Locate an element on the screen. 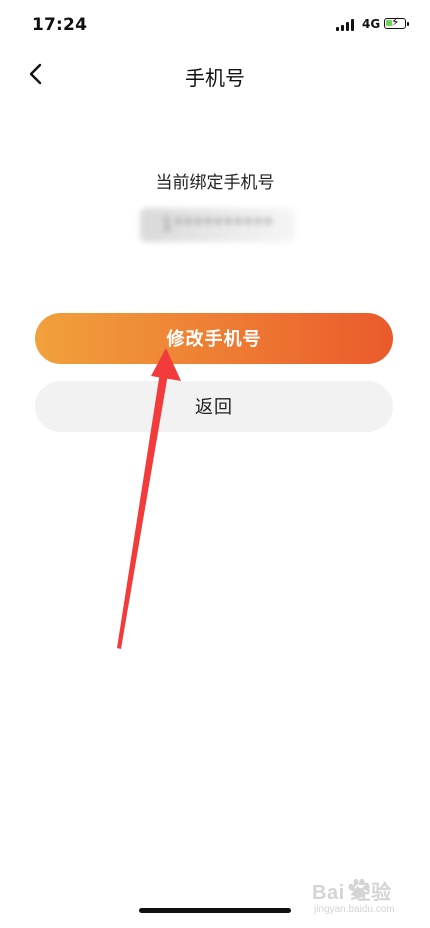 The width and height of the screenshot is (430, 928). current-phone-number: 1********** is located at coordinates (217, 225).